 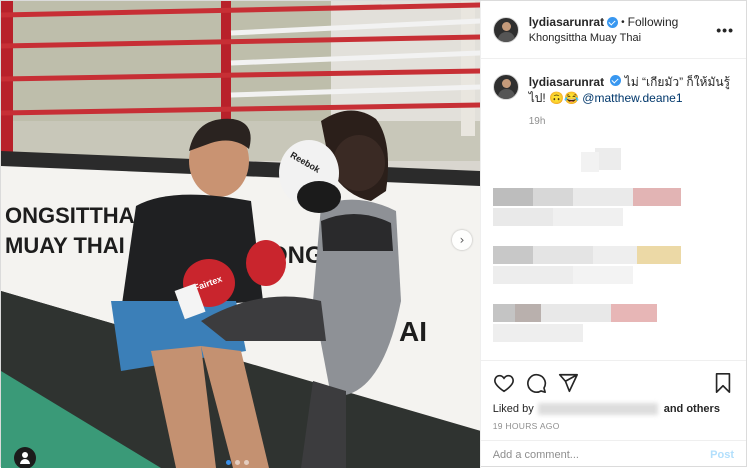 I want to click on author-avatar, so click(x=505, y=29).